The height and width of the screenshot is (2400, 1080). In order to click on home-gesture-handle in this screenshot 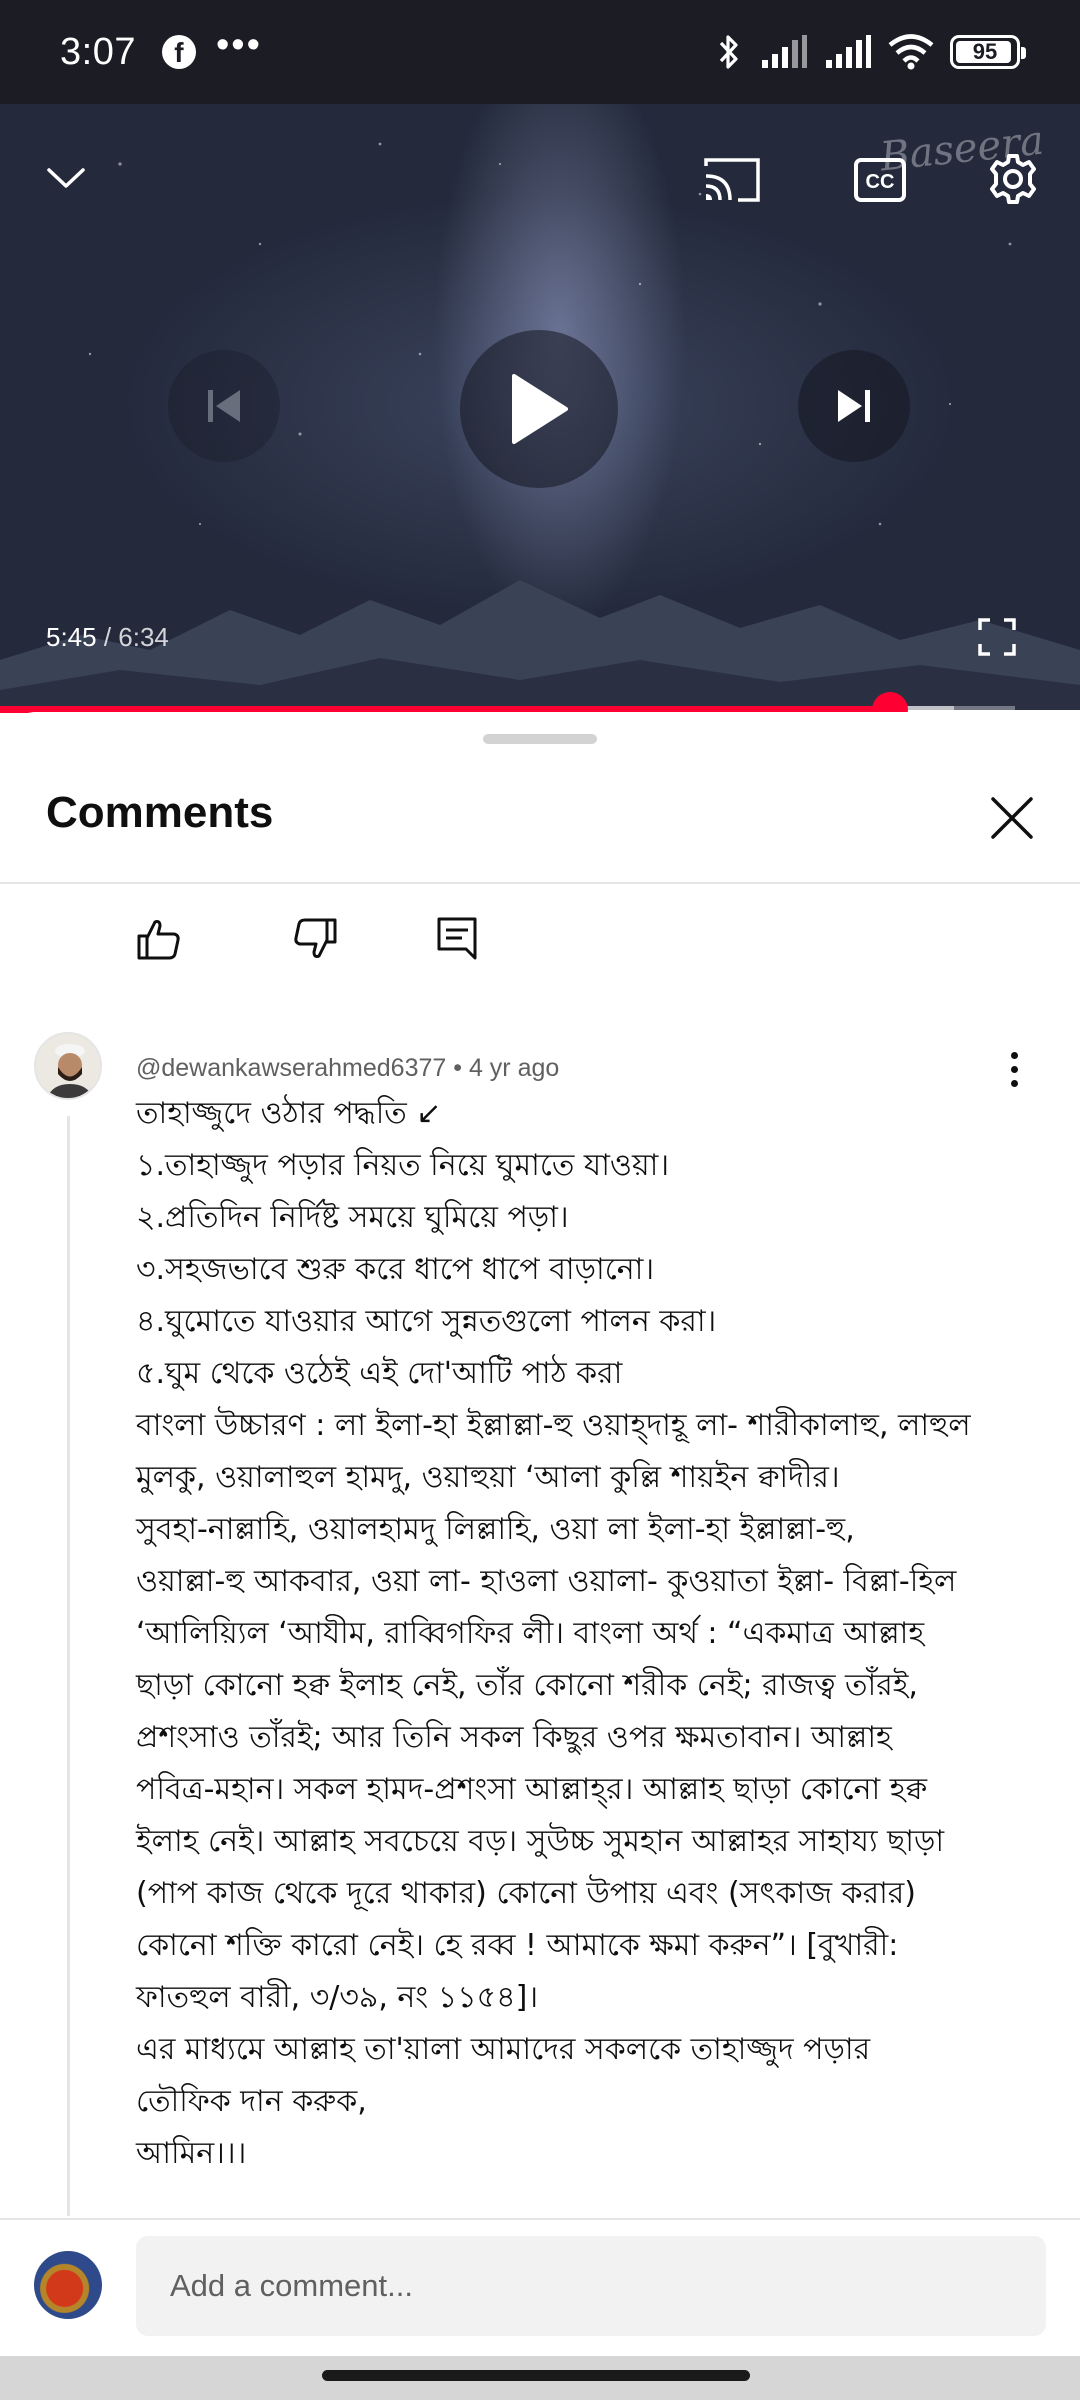, I will do `click(536, 2375)`.